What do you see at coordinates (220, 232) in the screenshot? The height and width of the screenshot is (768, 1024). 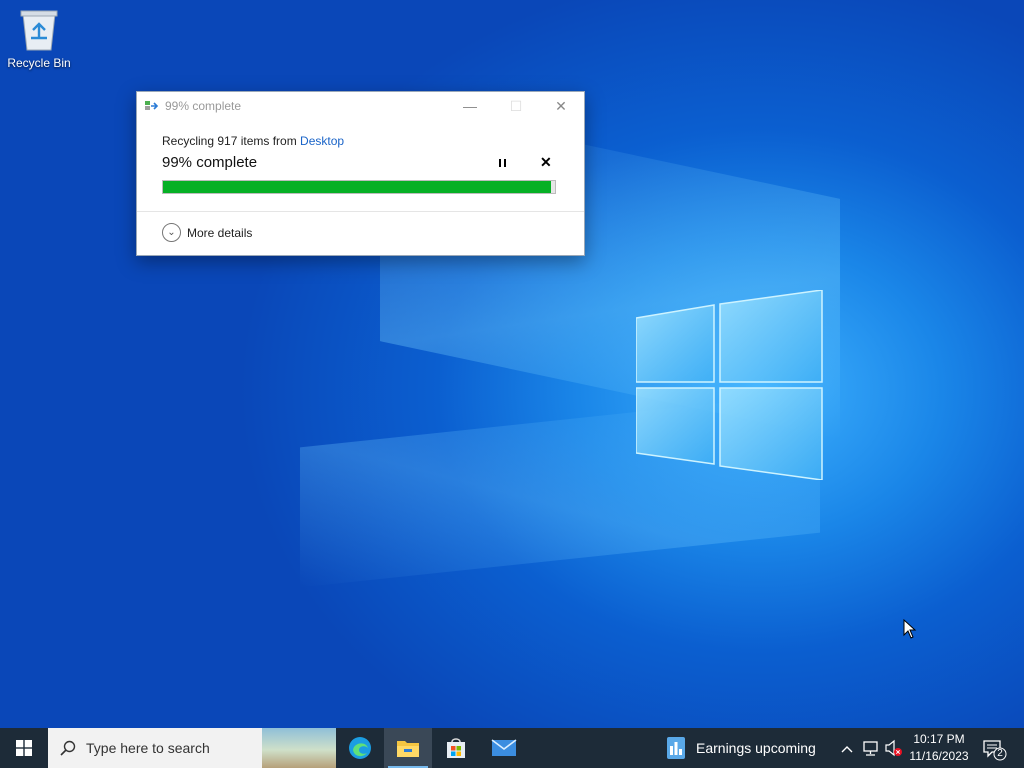 I see `more-details-label: More details` at bounding box center [220, 232].